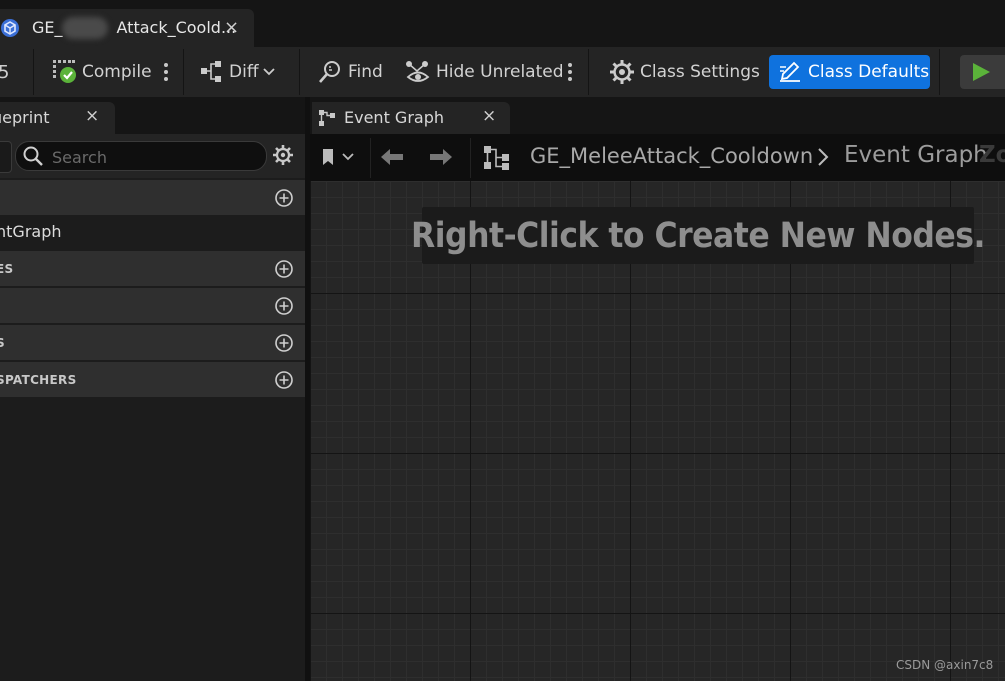 Image resolution: width=1005 pixels, height=681 pixels. Describe the element at coordinates (231, 27) in the screenshot. I see `close-document-tab-button: ×` at that location.